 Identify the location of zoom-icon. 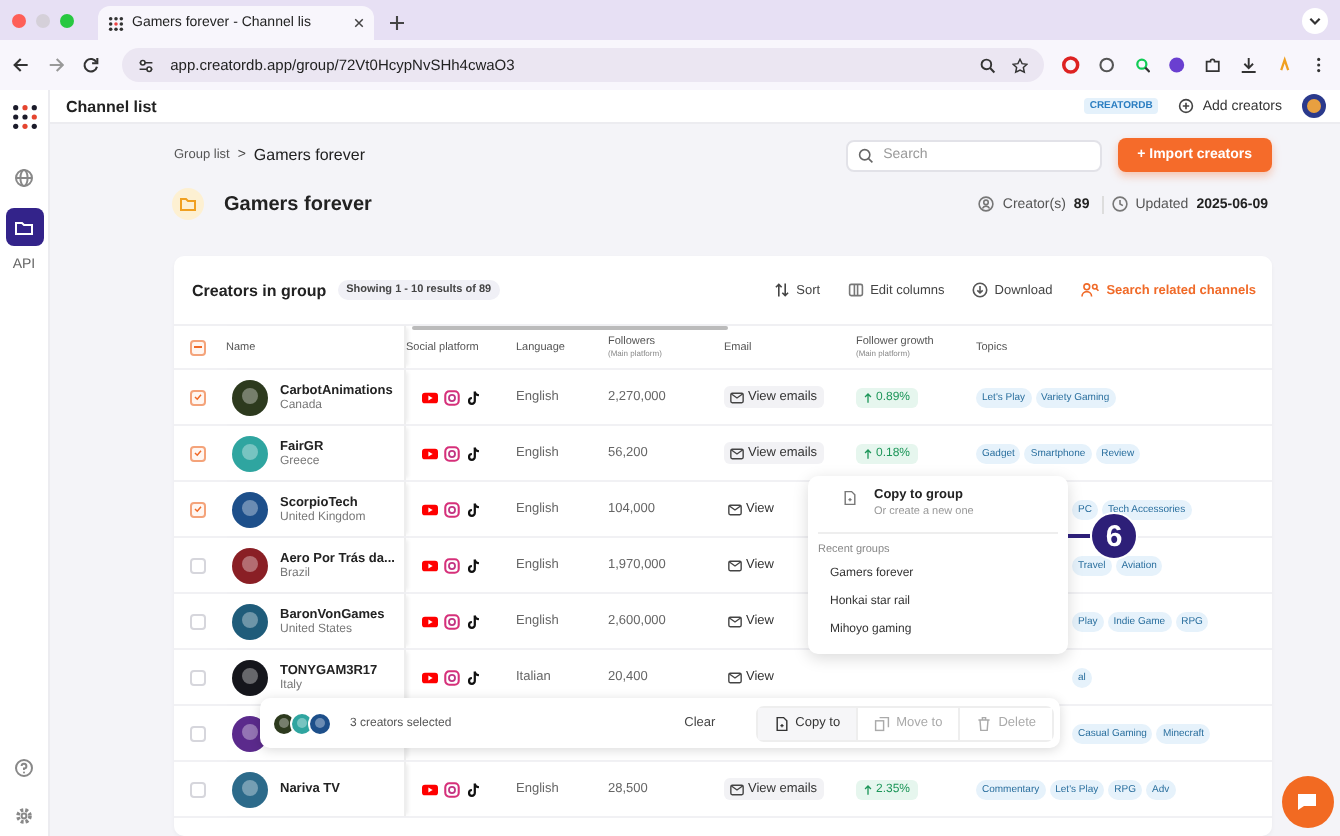
(988, 65).